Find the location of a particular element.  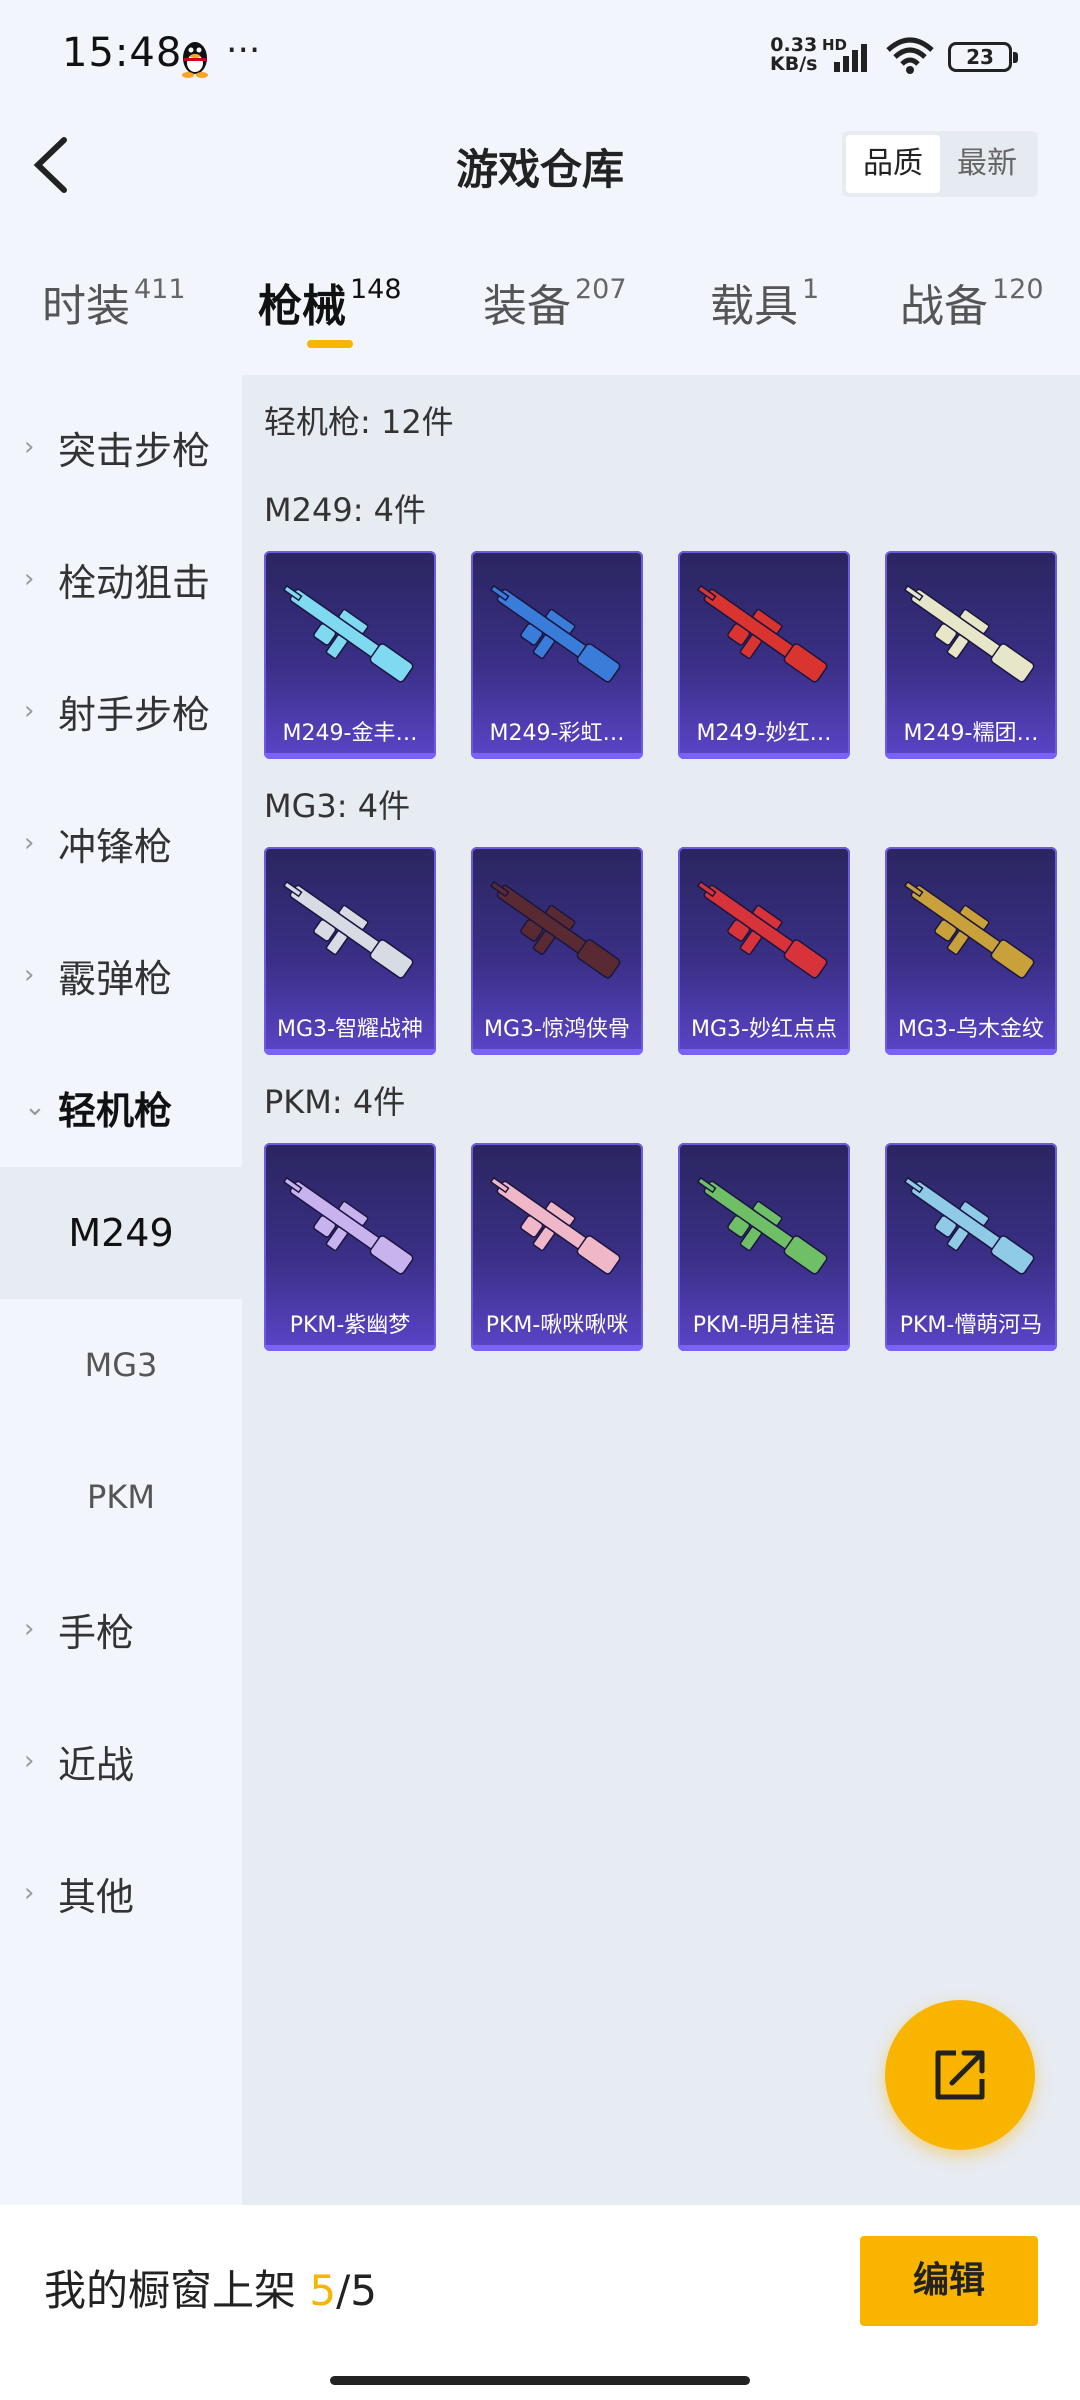

sidebar-item-smg: › 冲锋枪 is located at coordinates (121, 843).